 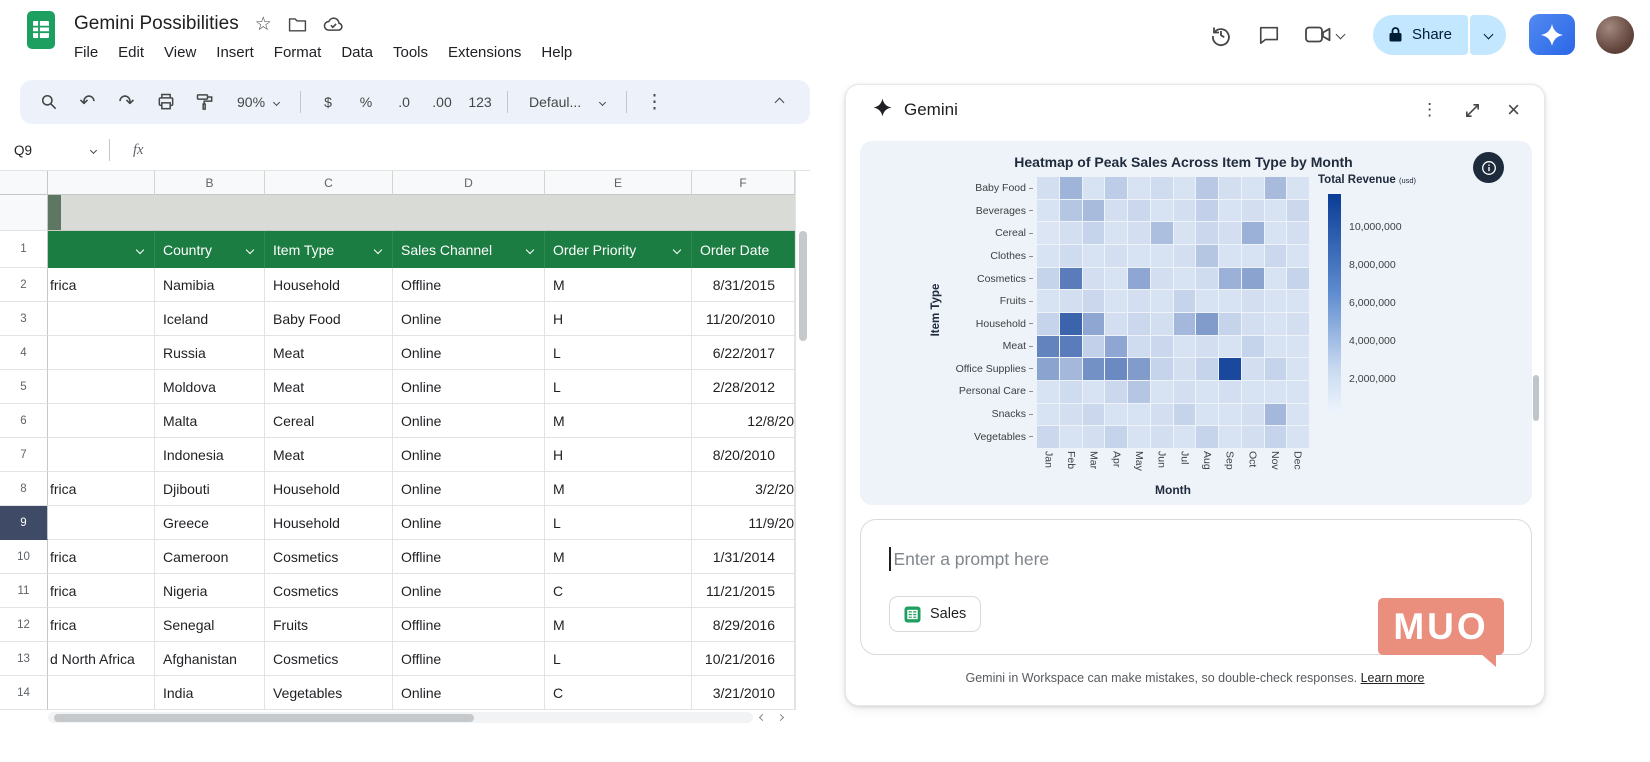 I want to click on row-header-8: 8, so click(x=24, y=489).